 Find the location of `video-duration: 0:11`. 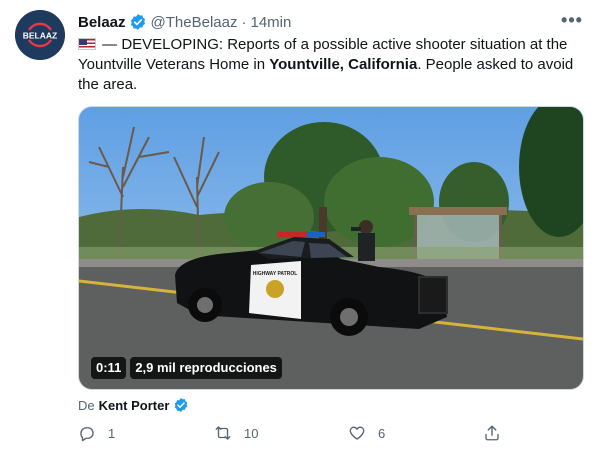

video-duration: 0:11 is located at coordinates (109, 368).